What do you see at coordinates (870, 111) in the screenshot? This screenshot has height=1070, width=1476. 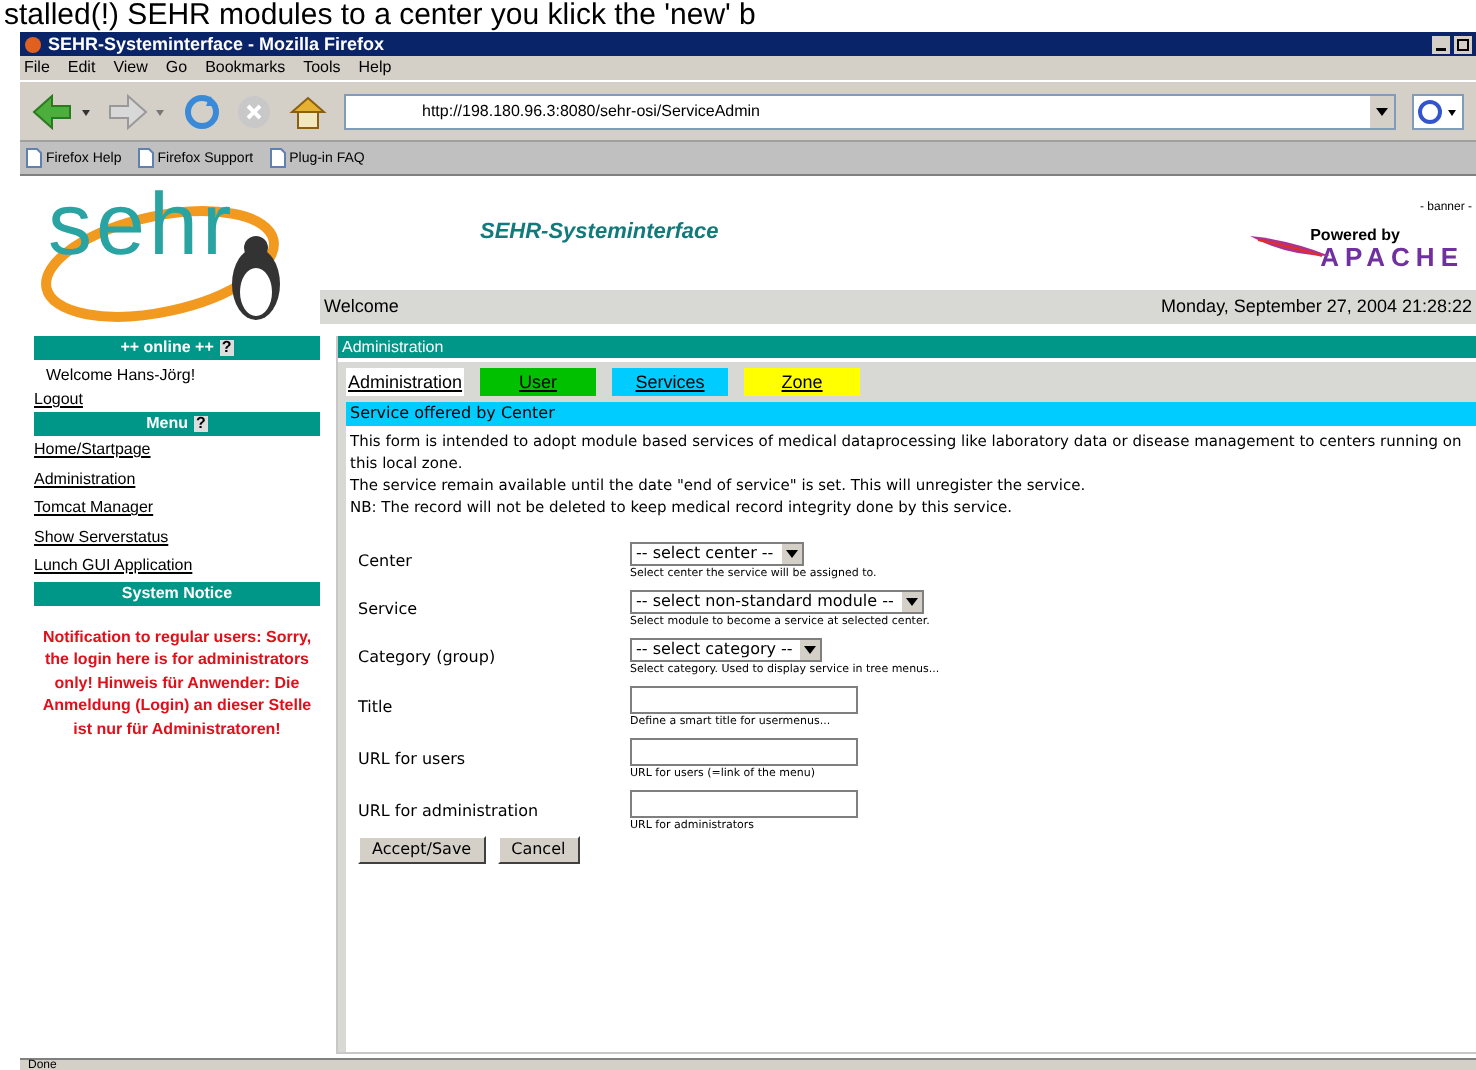 I see `address-field: http://198.180.96.3:8080/sehr-osi/ServiceAdmin` at bounding box center [870, 111].